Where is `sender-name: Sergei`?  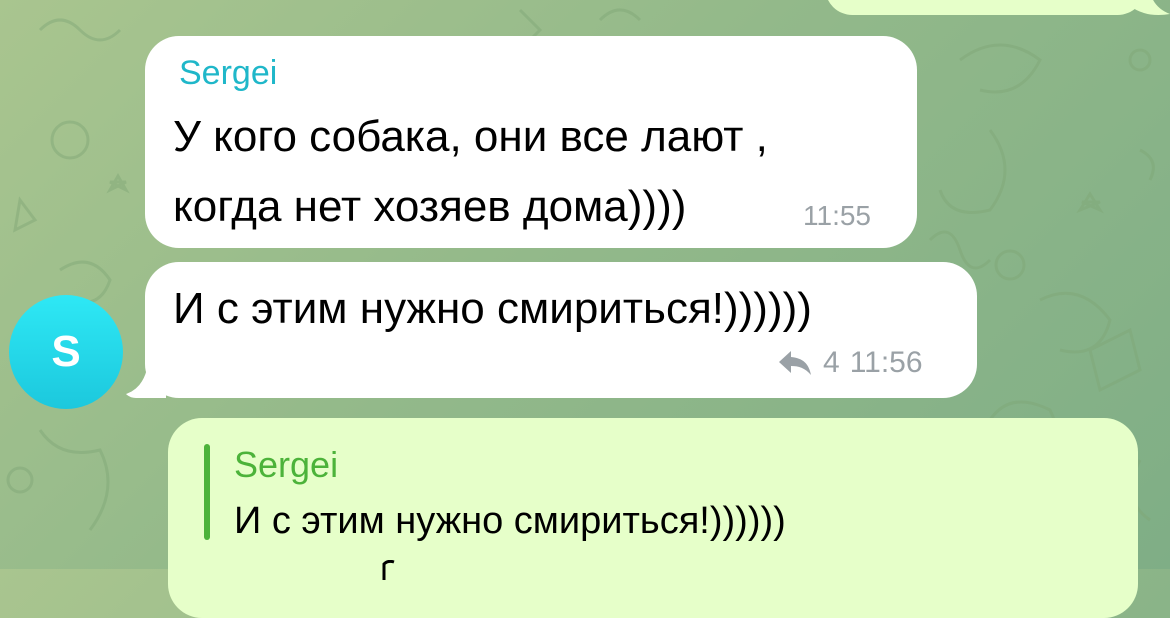 sender-name: Sergei is located at coordinates (228, 73).